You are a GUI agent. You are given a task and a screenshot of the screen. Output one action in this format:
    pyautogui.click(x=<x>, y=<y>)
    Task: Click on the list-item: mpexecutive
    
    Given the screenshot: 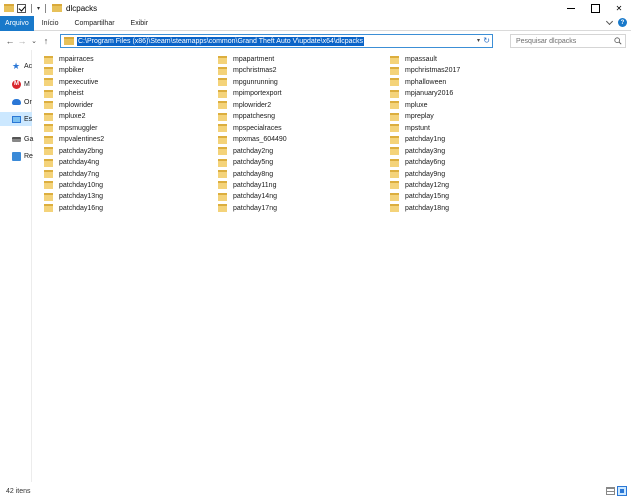 What is the action you would take?
    pyautogui.click(x=71, y=82)
    